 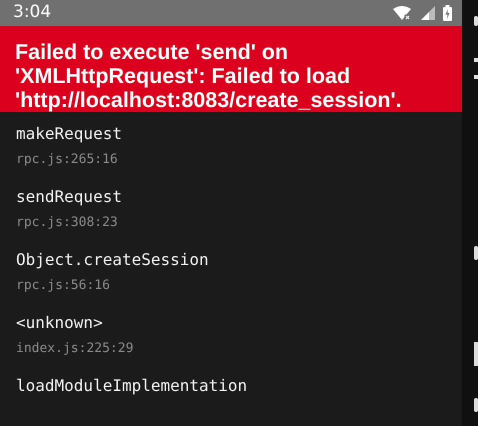 What do you see at coordinates (59, 322) in the screenshot?
I see `function-name: <unknown>` at bounding box center [59, 322].